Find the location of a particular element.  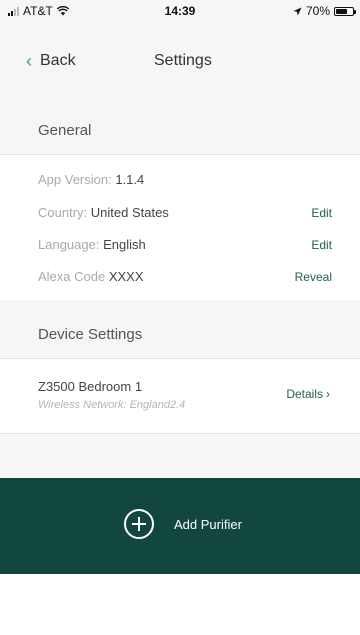

country-row: Country: United States Edit is located at coordinates (185, 214).